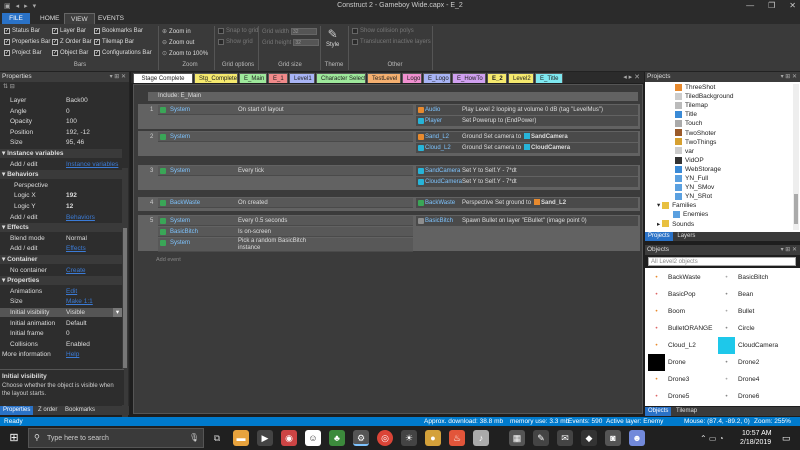  I want to click on editor-tab: Character Select, so click(341, 78).